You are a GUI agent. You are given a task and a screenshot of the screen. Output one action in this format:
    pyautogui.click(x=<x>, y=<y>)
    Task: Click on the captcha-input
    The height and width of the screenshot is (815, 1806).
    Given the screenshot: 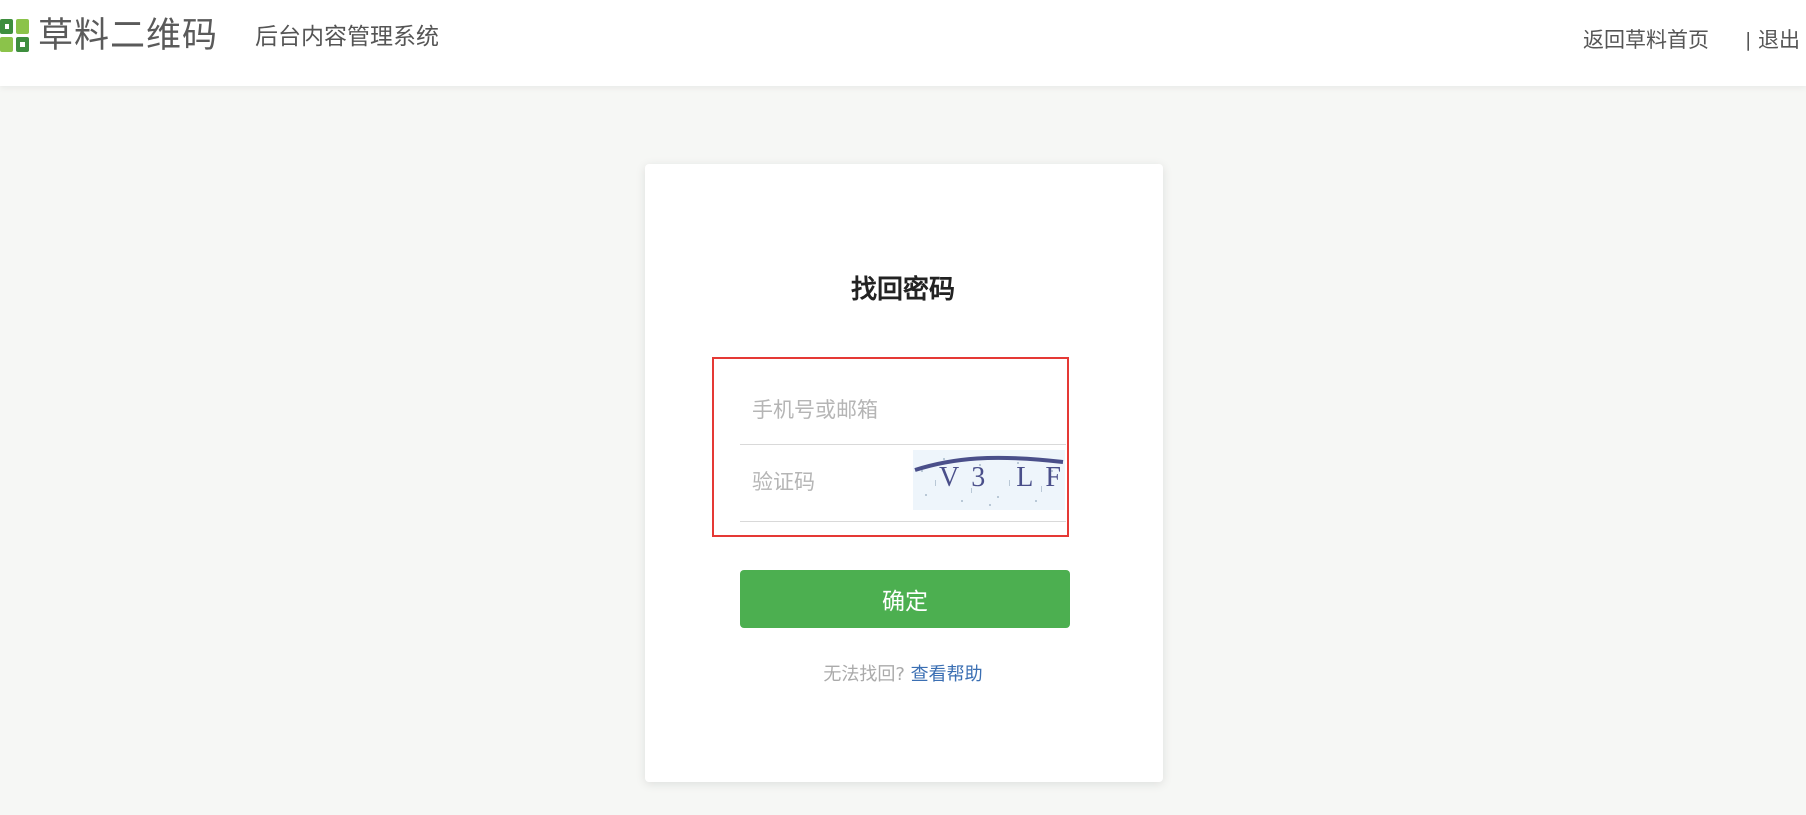 What is the action you would take?
    pyautogui.click(x=825, y=482)
    